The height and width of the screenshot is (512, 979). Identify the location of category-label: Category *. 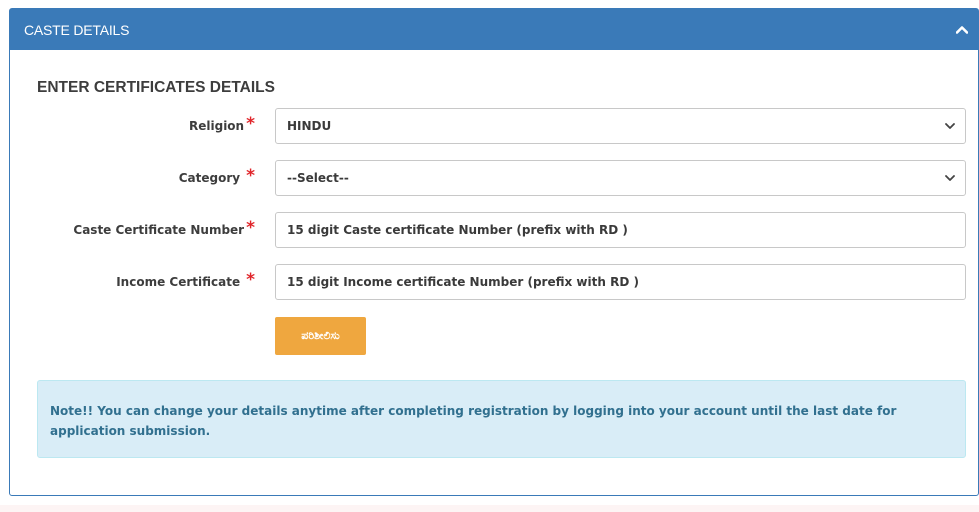
(216, 175).